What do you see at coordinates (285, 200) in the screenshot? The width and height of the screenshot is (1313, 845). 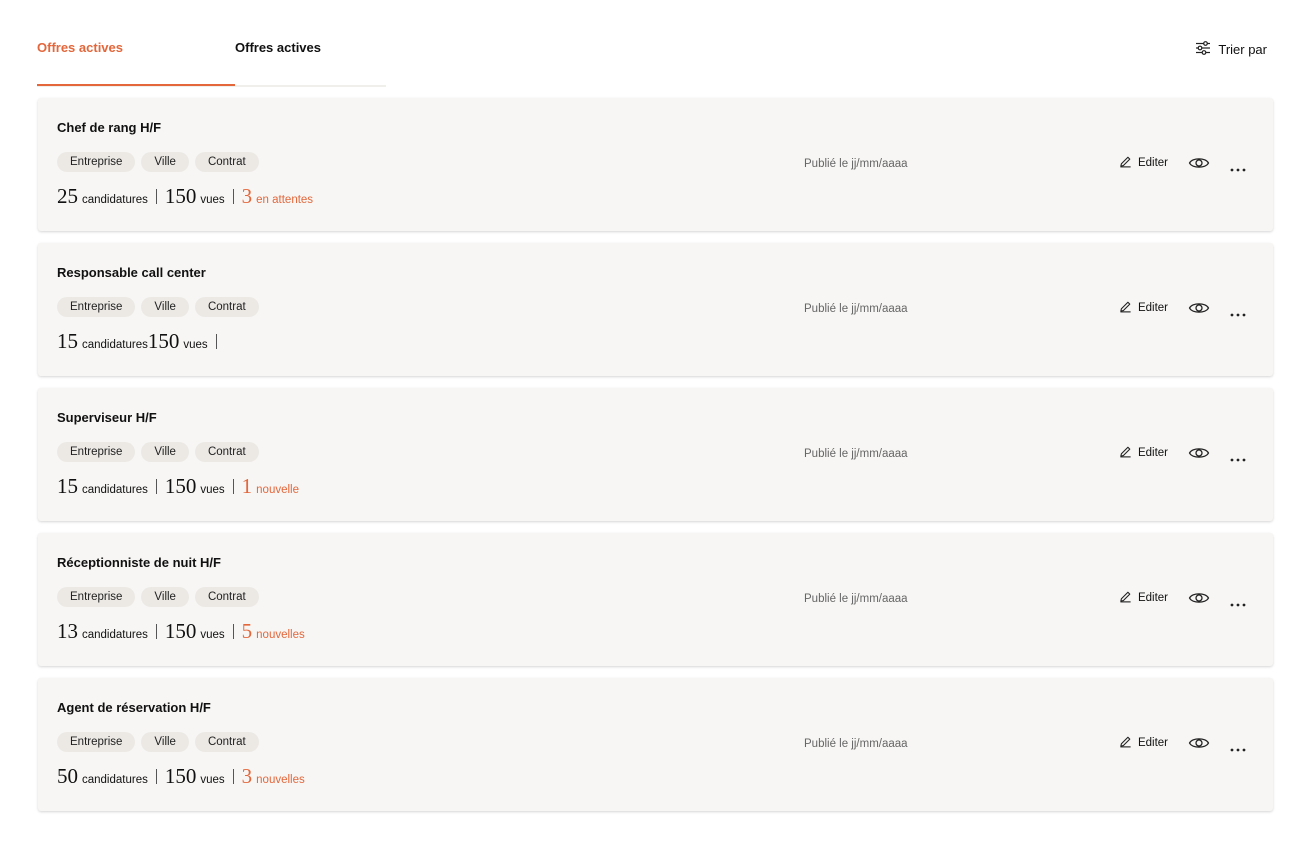 I see `pending-label: en attentes` at bounding box center [285, 200].